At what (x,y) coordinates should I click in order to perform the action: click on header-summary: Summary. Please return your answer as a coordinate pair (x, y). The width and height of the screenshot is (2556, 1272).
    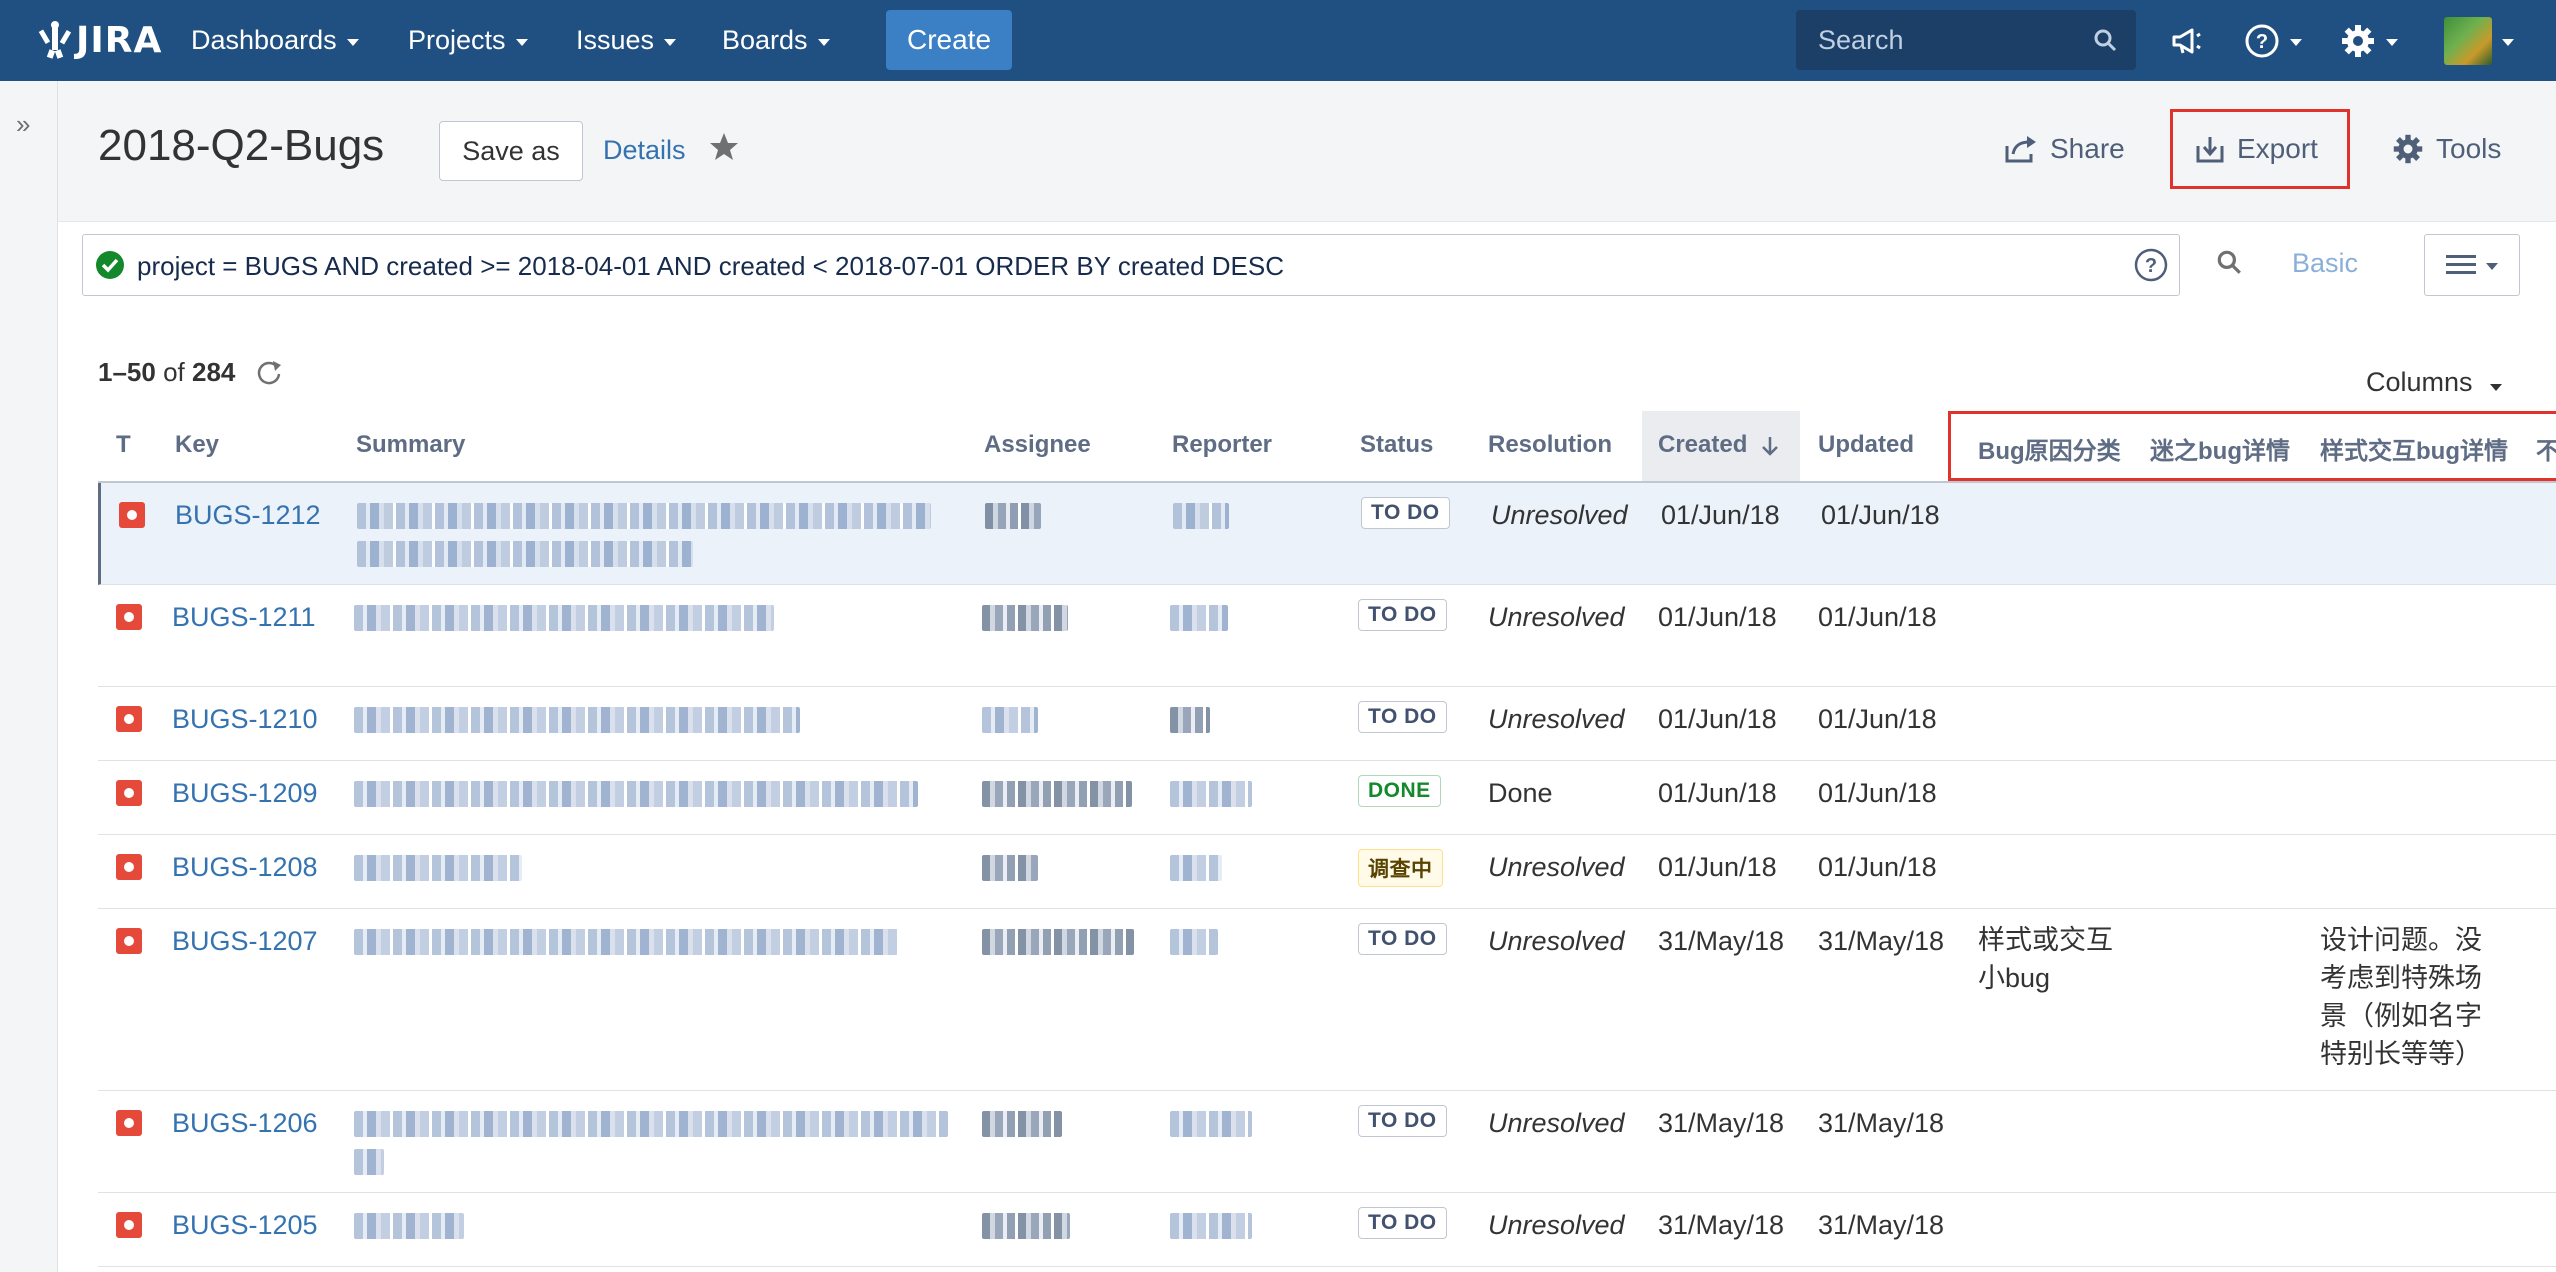
    Looking at the image, I should click on (410, 445).